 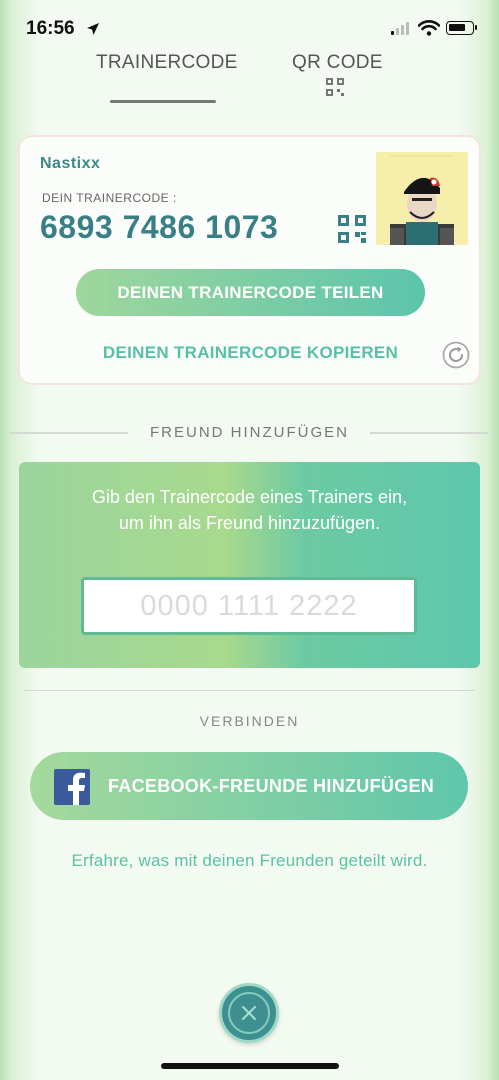 I want to click on location-arrow-icon, so click(x=93, y=29).